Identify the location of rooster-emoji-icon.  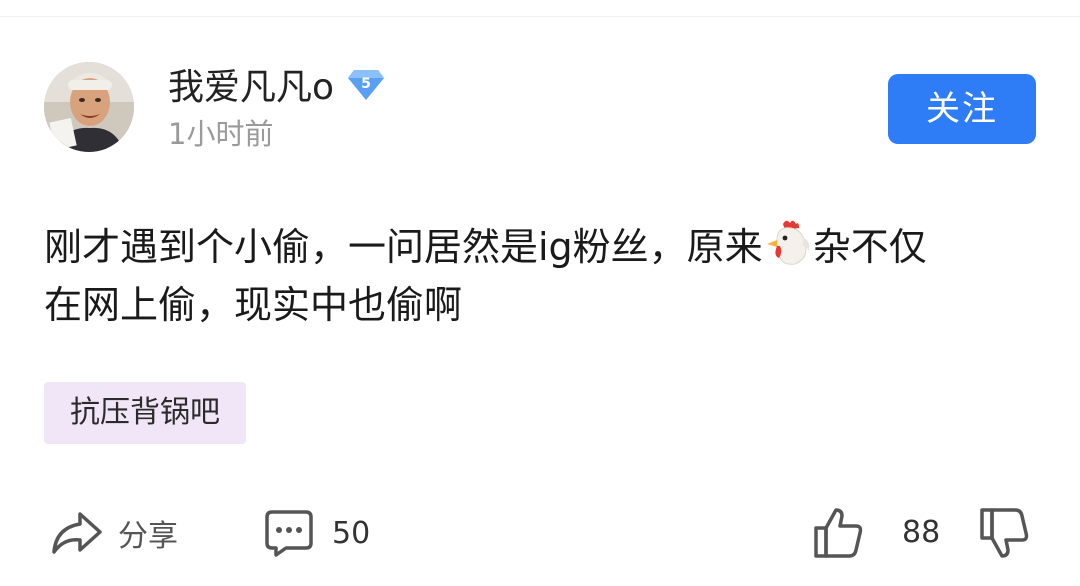
(788, 243).